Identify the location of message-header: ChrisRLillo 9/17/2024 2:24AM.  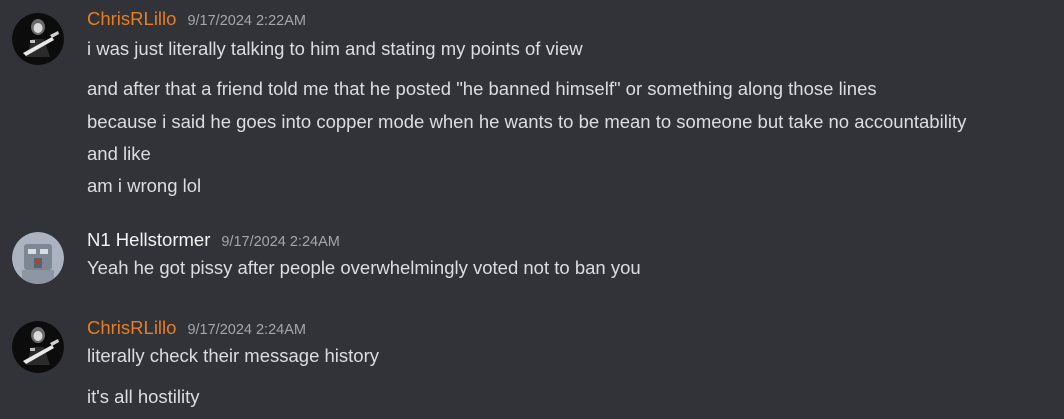
(196, 329).